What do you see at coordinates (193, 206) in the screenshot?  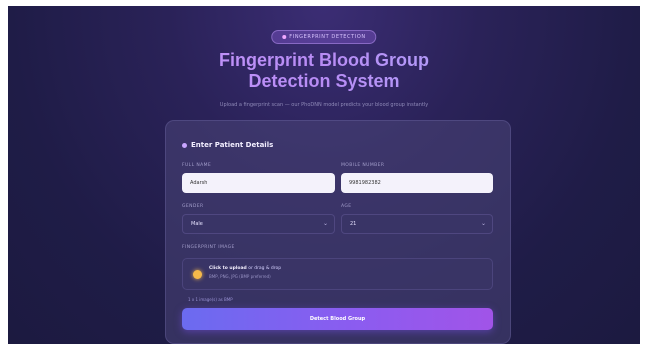 I see `gender-label: GENDER` at bounding box center [193, 206].